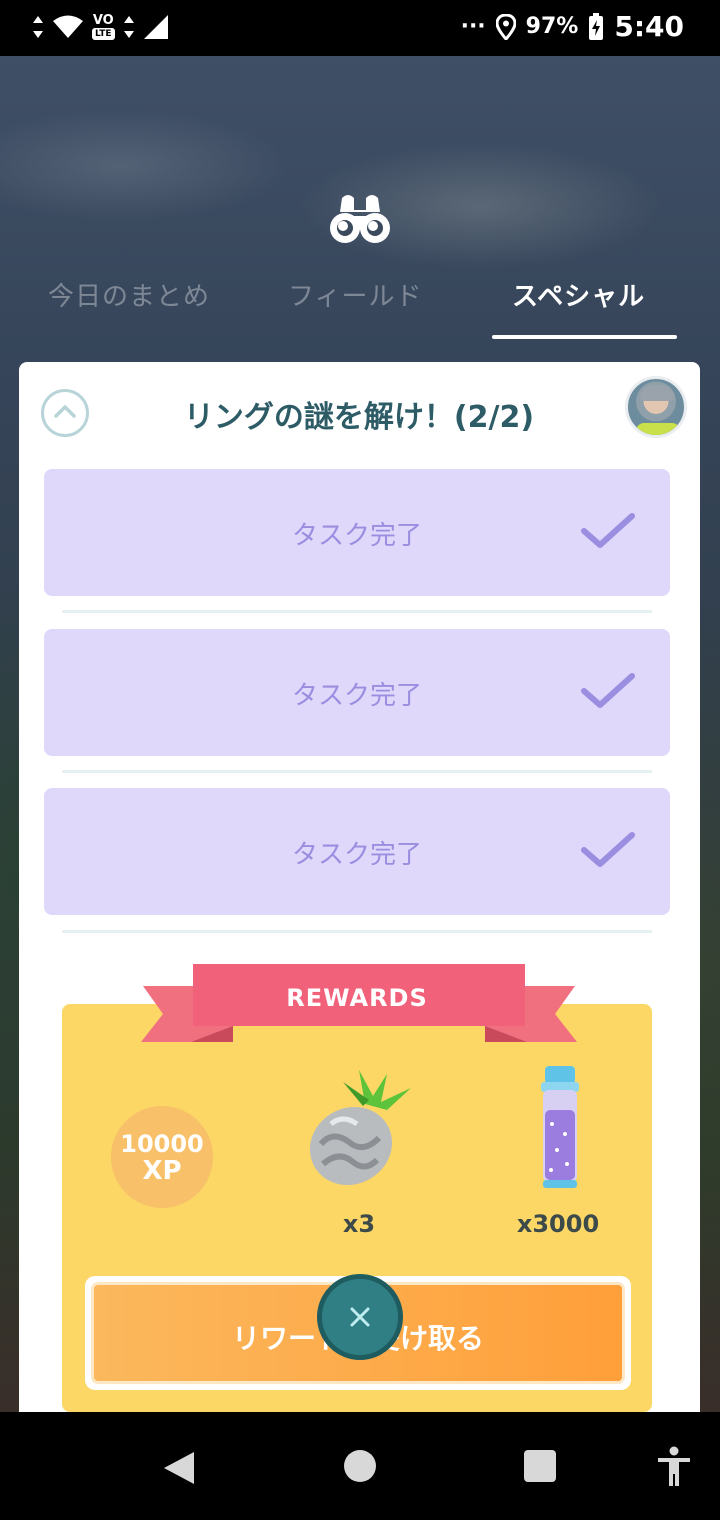 This screenshot has width=720, height=1520. Describe the element at coordinates (357, 998) in the screenshot. I see `rewards-banner-label: REWARDS` at that location.